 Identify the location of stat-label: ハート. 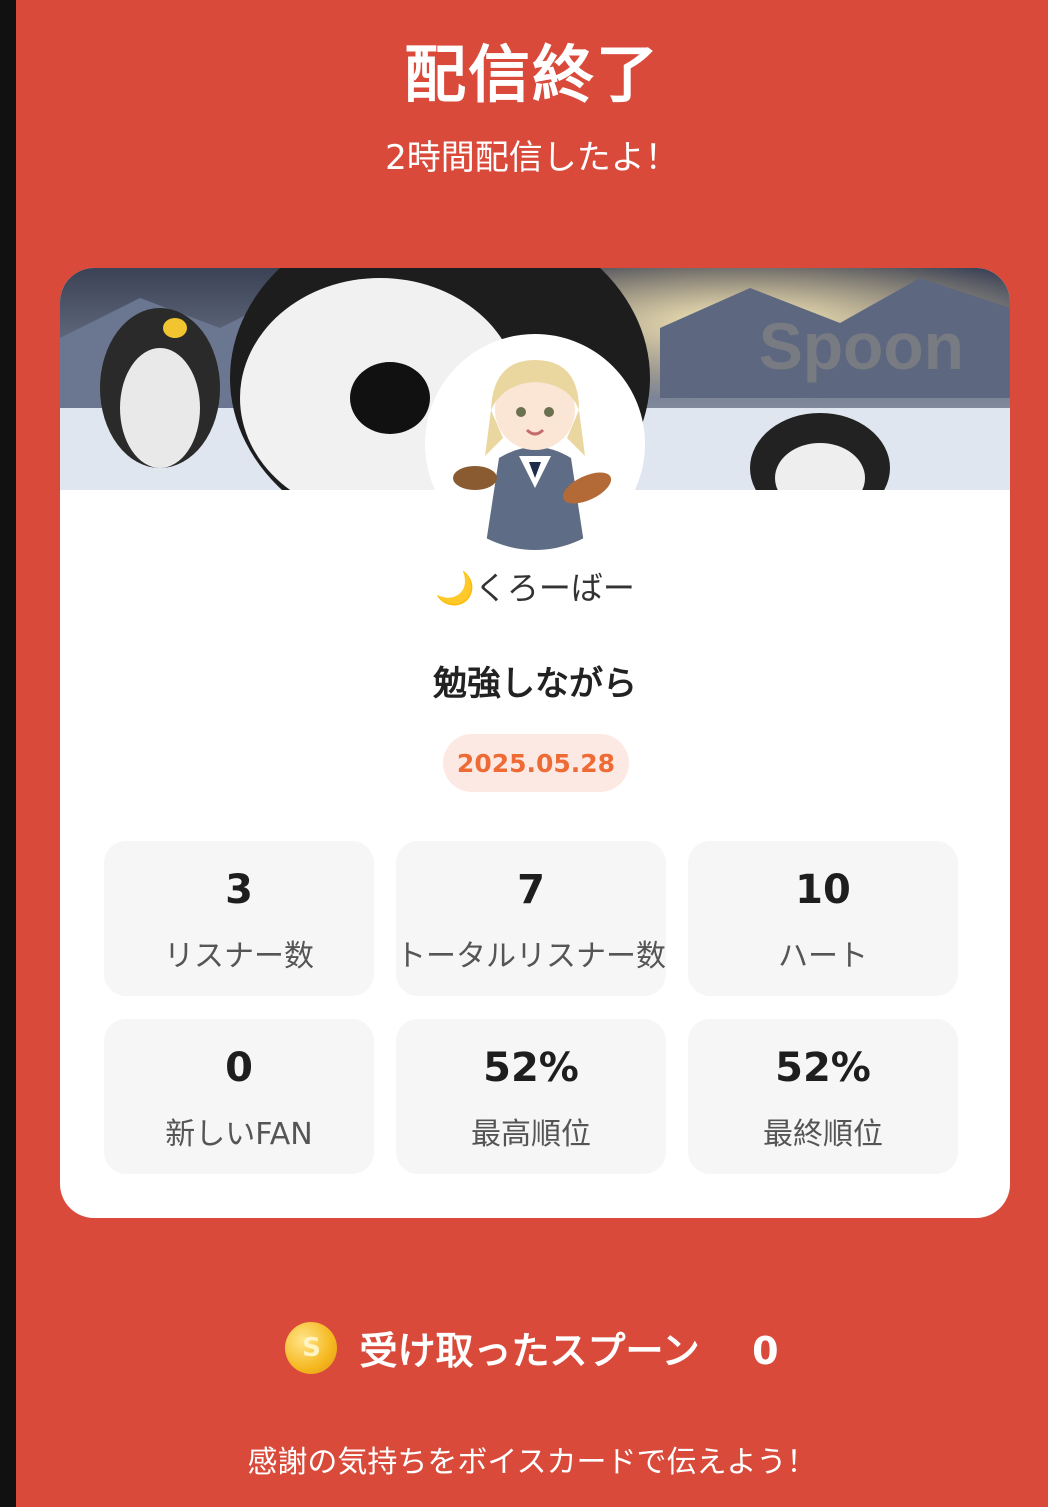
(823, 956).